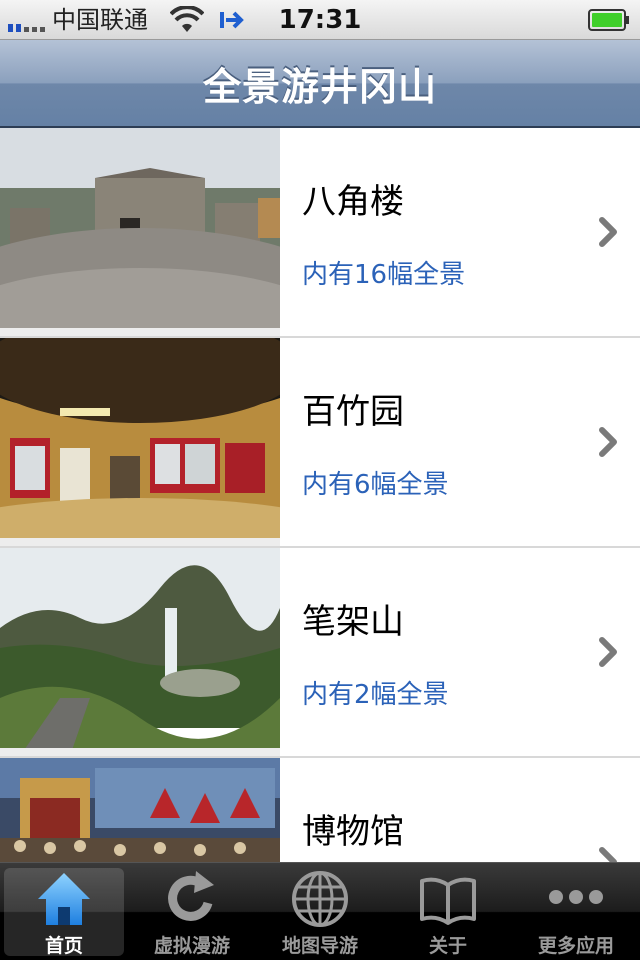 This screenshot has width=640, height=960. What do you see at coordinates (575, 946) in the screenshot?
I see `tab-label: 更多应用` at bounding box center [575, 946].